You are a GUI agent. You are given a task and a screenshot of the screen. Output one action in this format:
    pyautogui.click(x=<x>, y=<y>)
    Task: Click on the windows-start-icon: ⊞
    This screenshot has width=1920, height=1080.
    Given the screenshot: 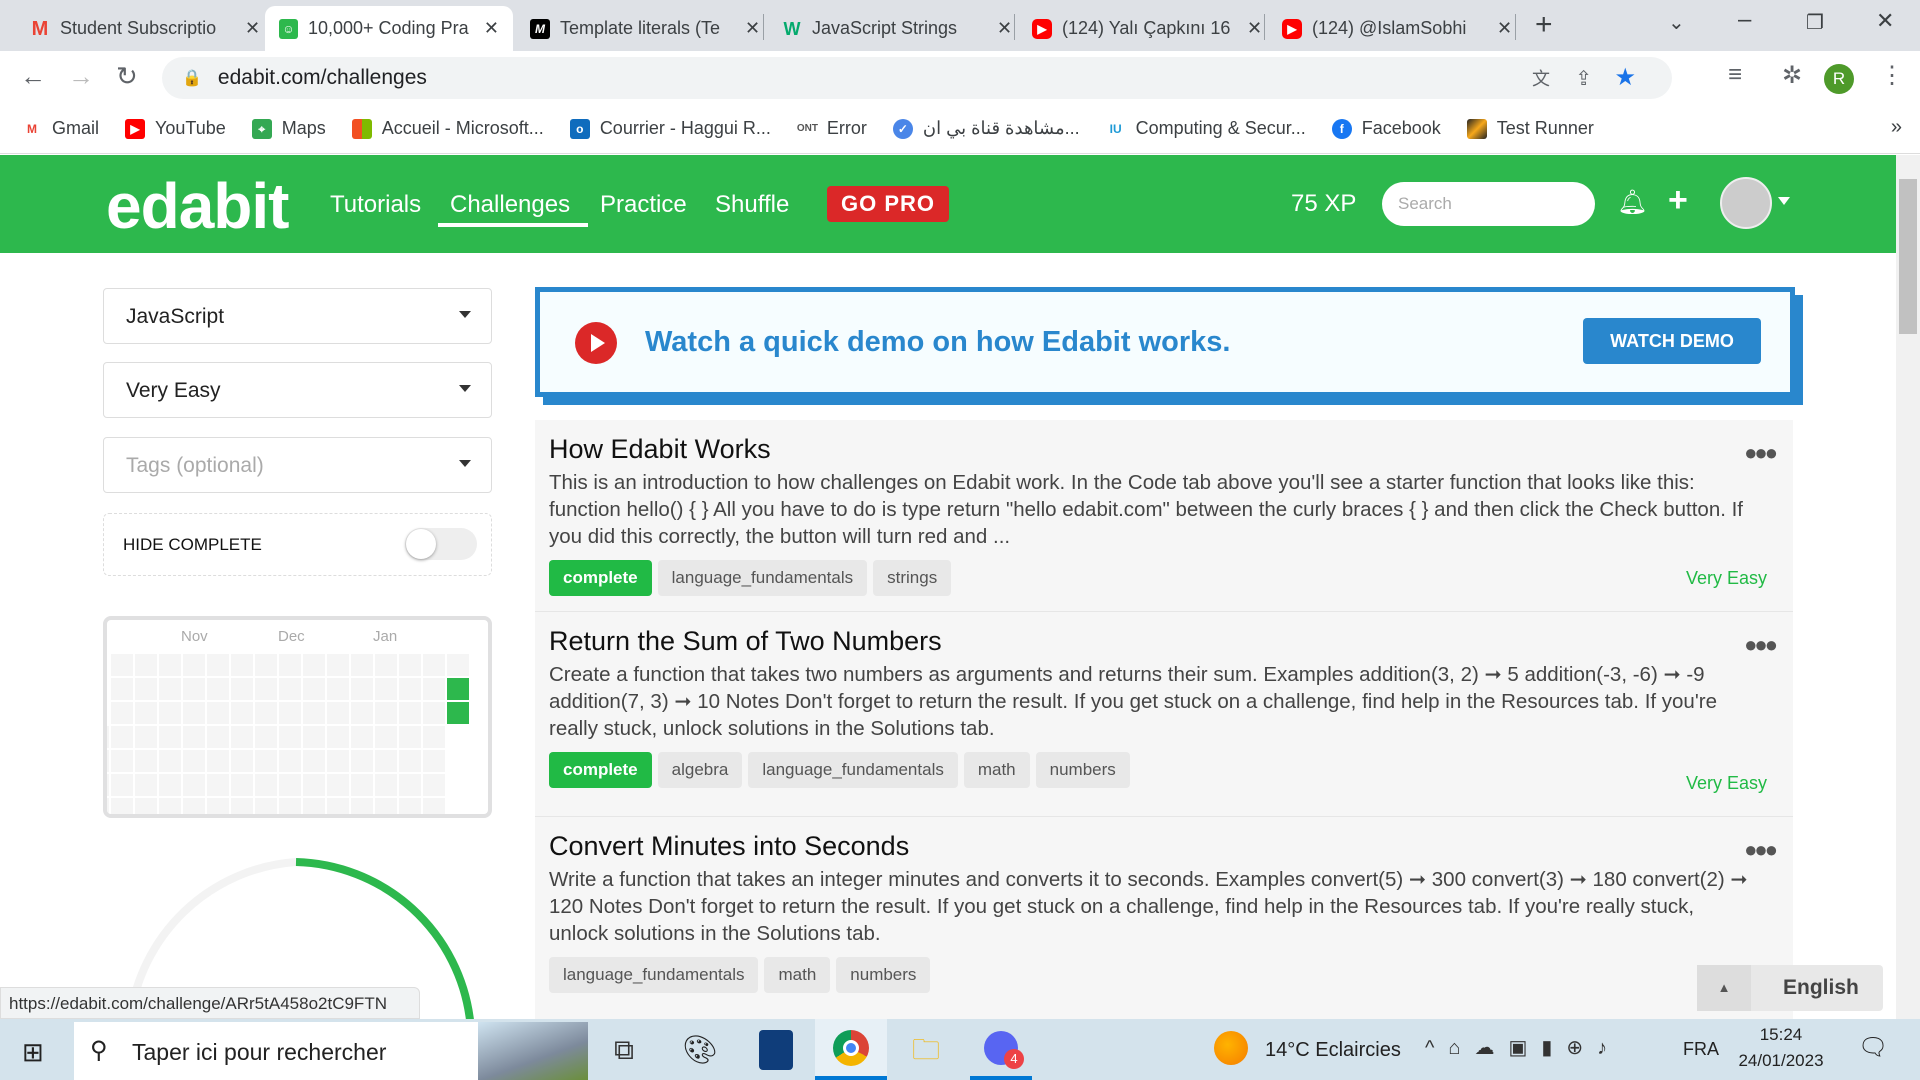 What is the action you would take?
    pyautogui.click(x=33, y=1052)
    